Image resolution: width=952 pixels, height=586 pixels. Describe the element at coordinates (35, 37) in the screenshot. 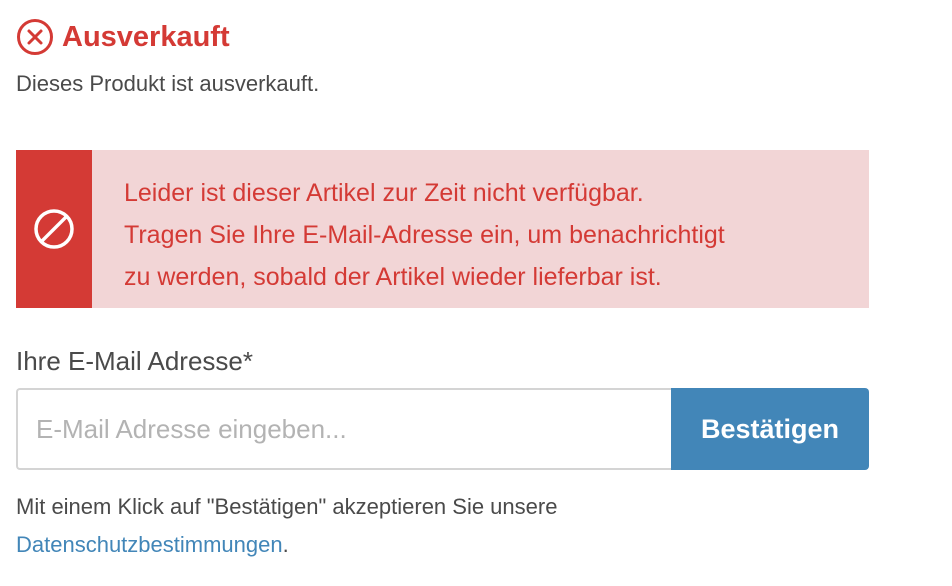

I see `circle-x-icon` at that location.